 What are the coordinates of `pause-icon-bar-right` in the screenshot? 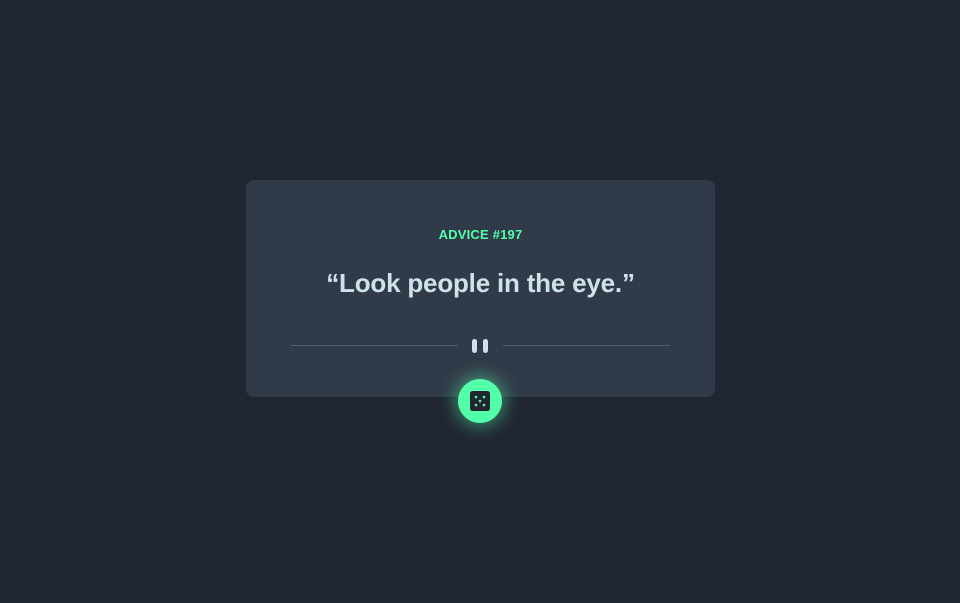 It's located at (485, 346).